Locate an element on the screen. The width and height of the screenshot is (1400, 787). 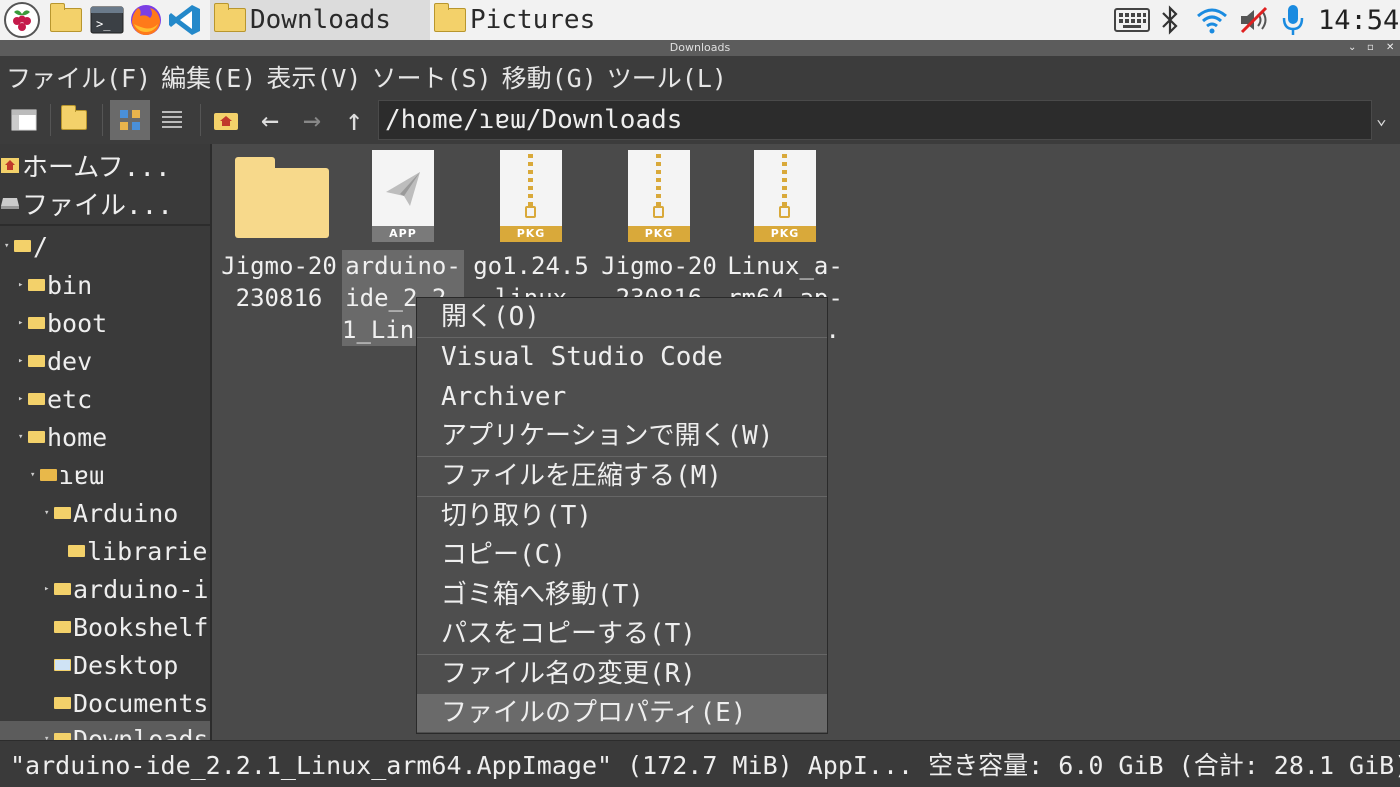
file-manager-launcher is located at coordinates (68, 20).